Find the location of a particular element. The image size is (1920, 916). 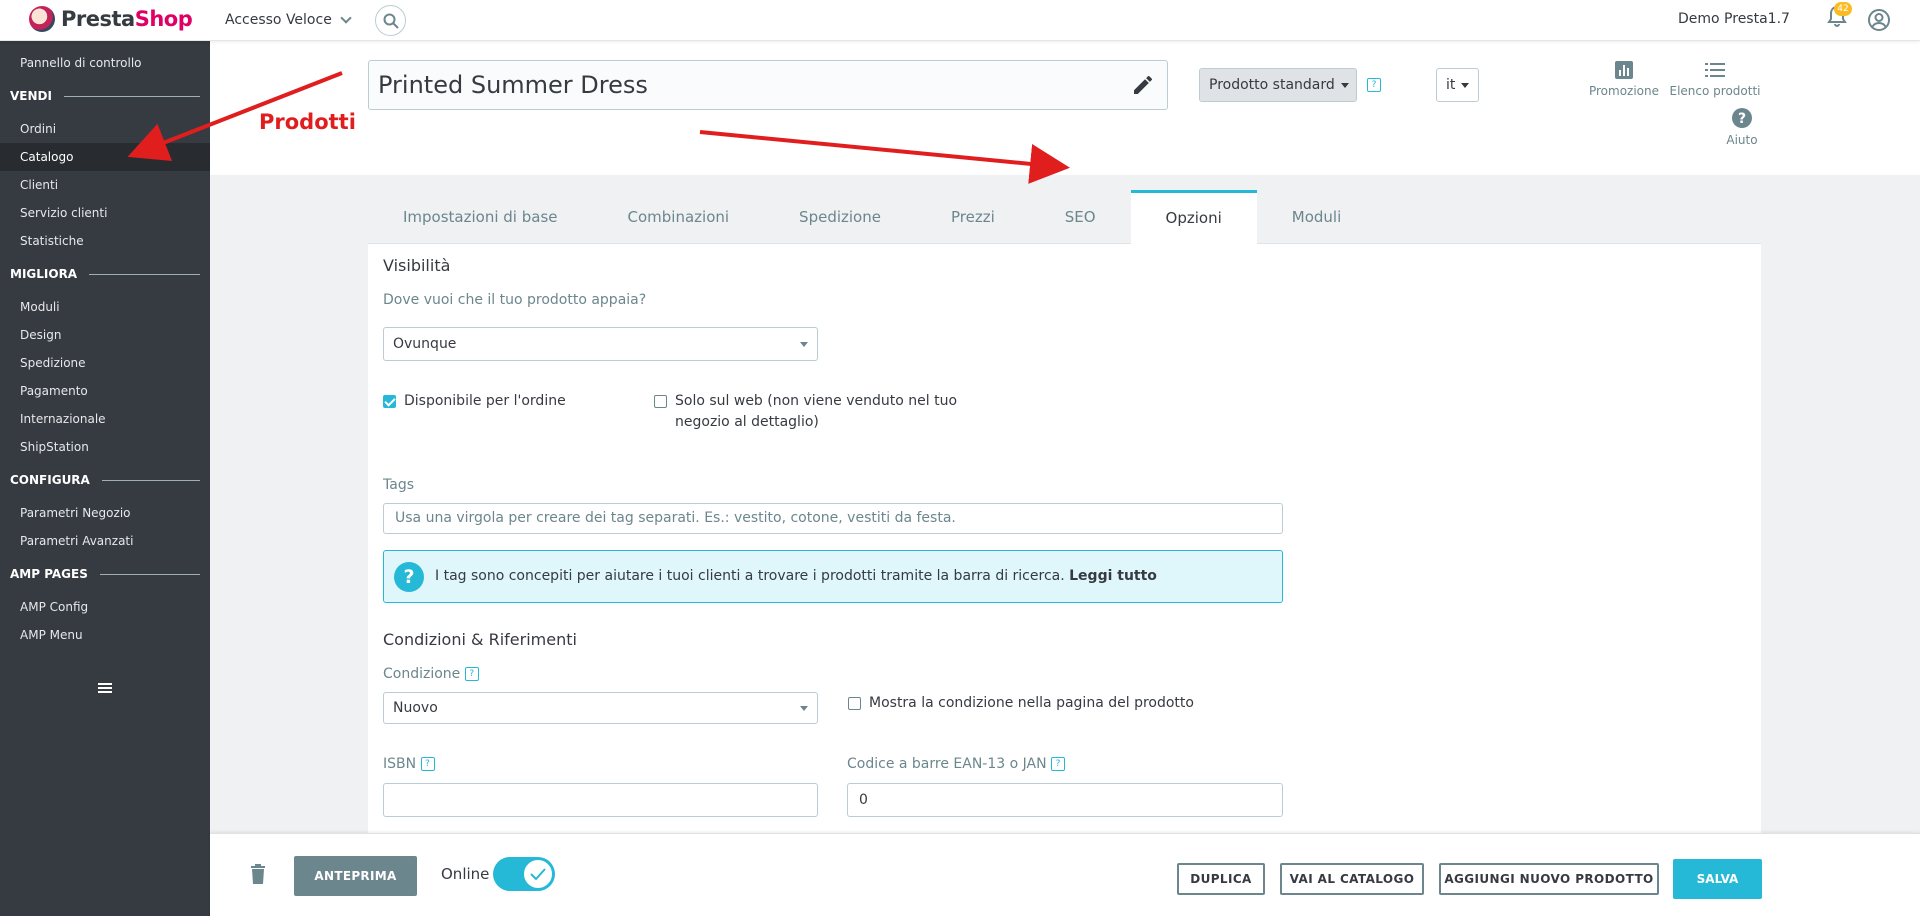

sidebar-item-shipping: Spedizione is located at coordinates (105, 363).